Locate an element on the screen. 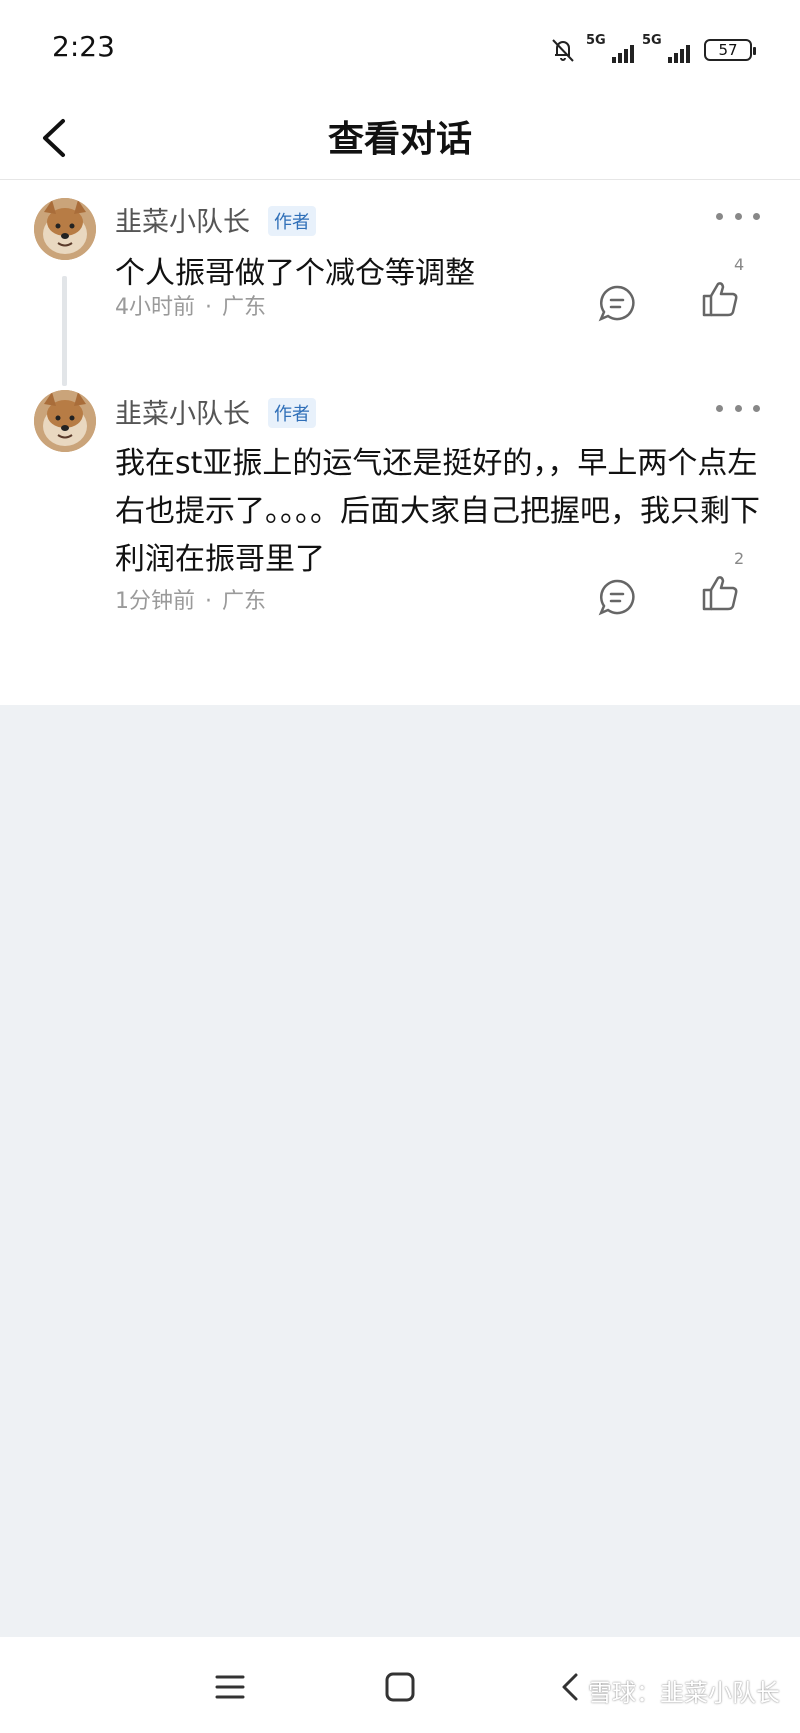 Image resolution: width=800 pixels, height=1733 pixels. back-chevron-icon is located at coordinates (570, 1687).